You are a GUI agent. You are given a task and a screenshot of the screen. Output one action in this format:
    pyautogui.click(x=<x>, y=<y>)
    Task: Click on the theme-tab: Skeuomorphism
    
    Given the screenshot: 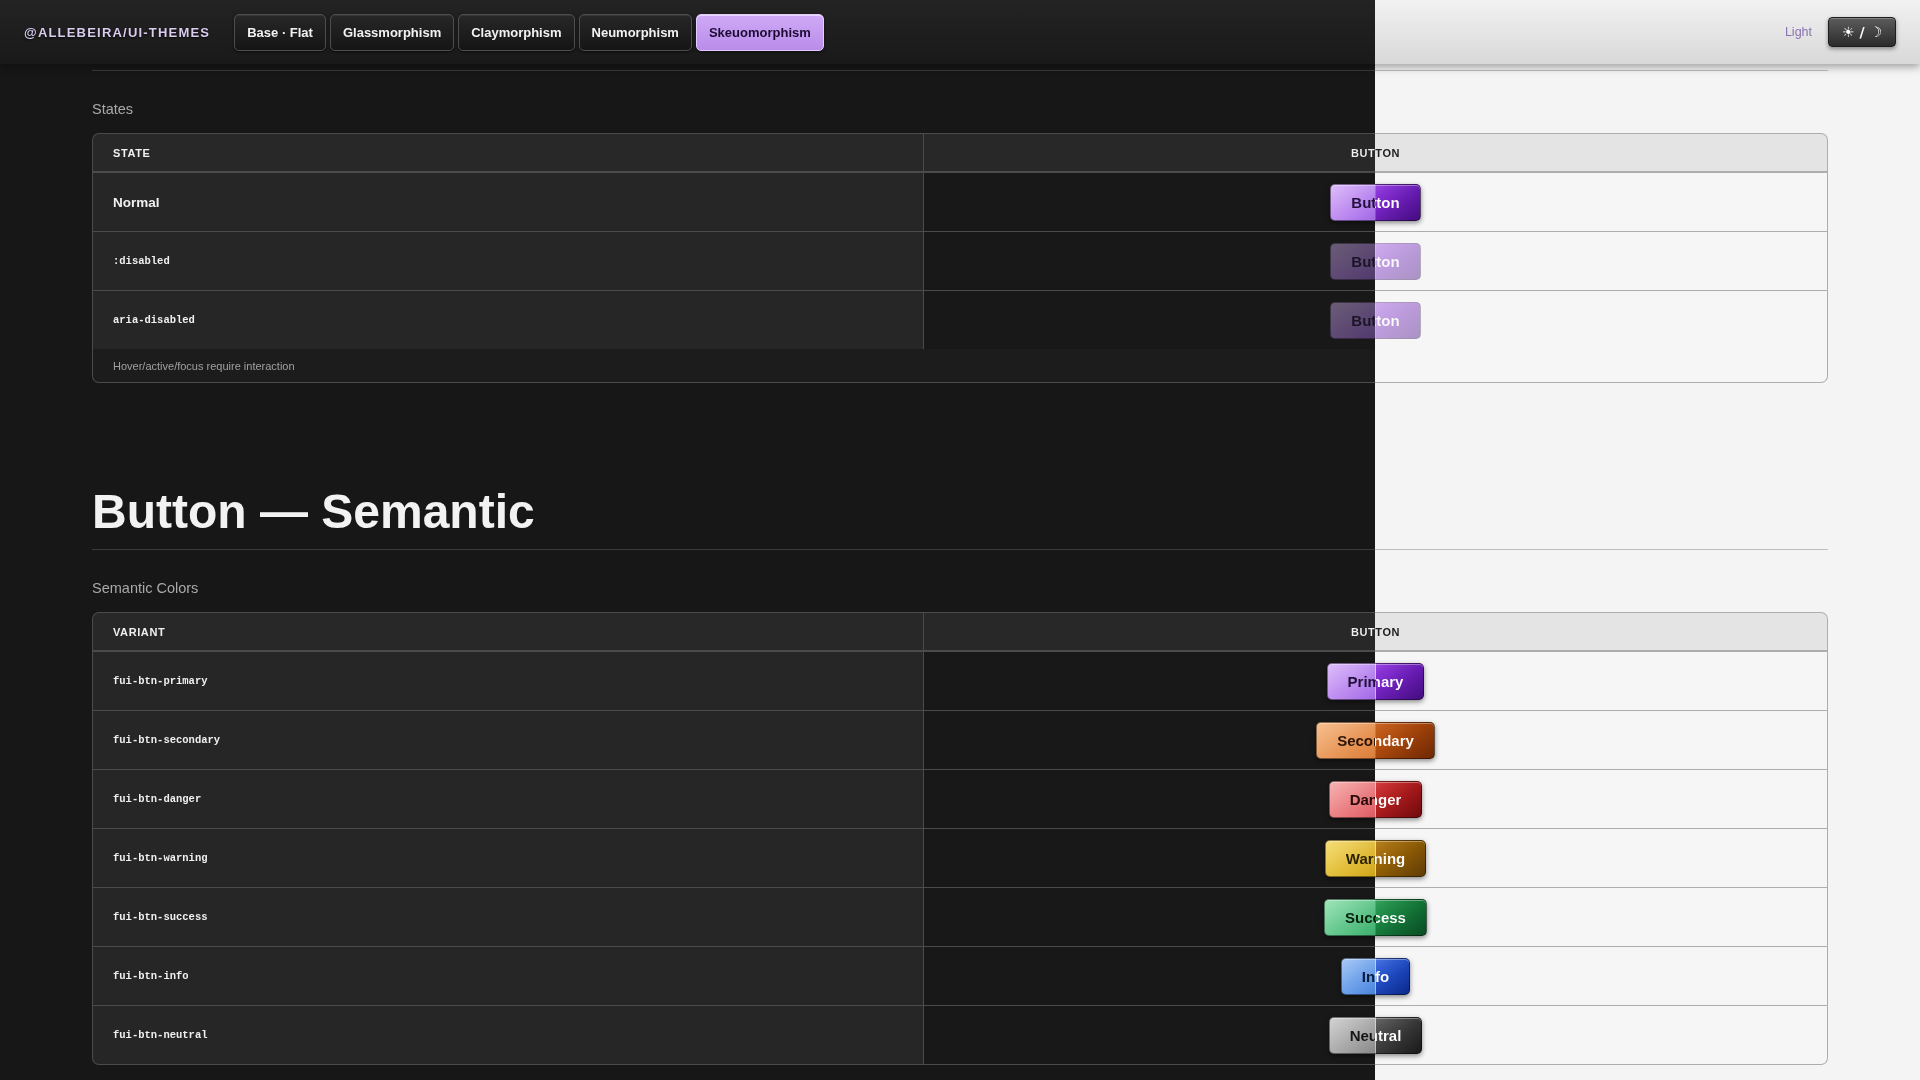 What is the action you would take?
    pyautogui.click(x=759, y=32)
    